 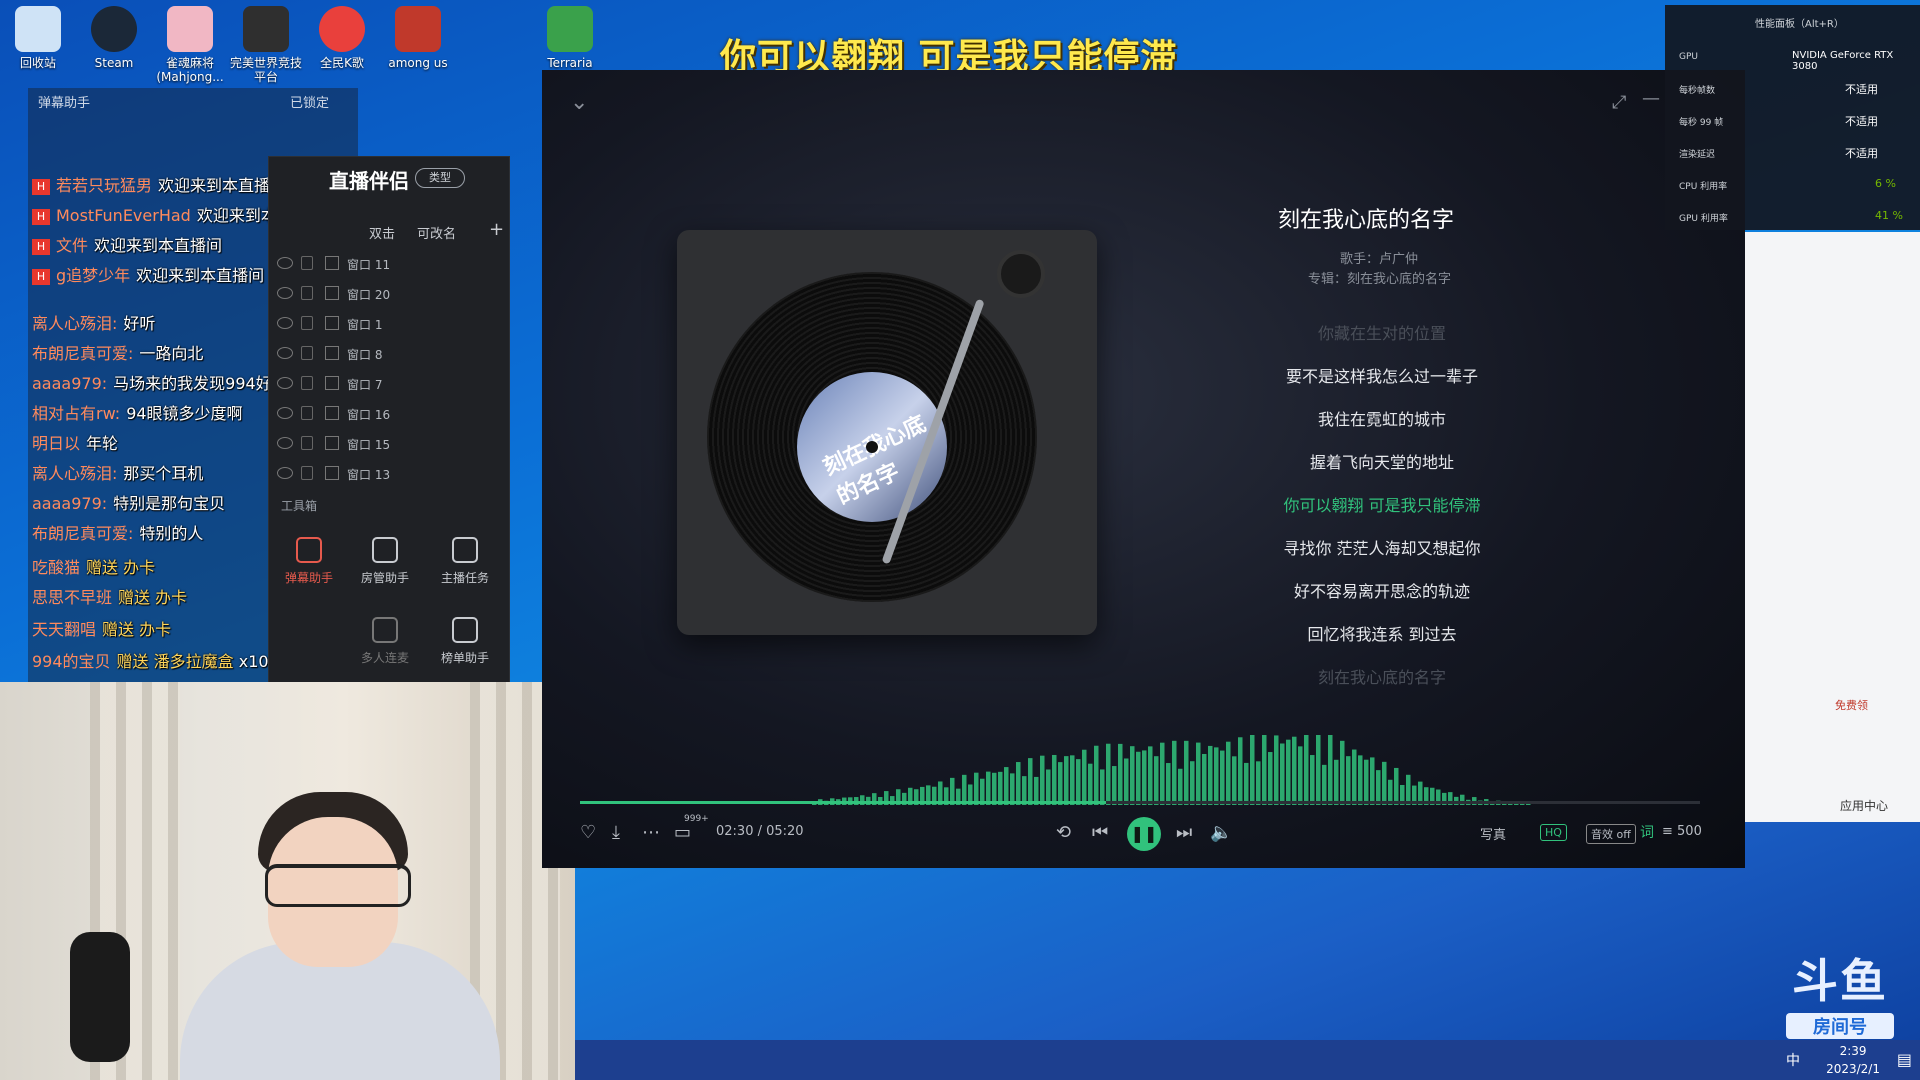 What do you see at coordinates (309, 101) in the screenshot?
I see `danmaku-locked-label: 已锁定` at bounding box center [309, 101].